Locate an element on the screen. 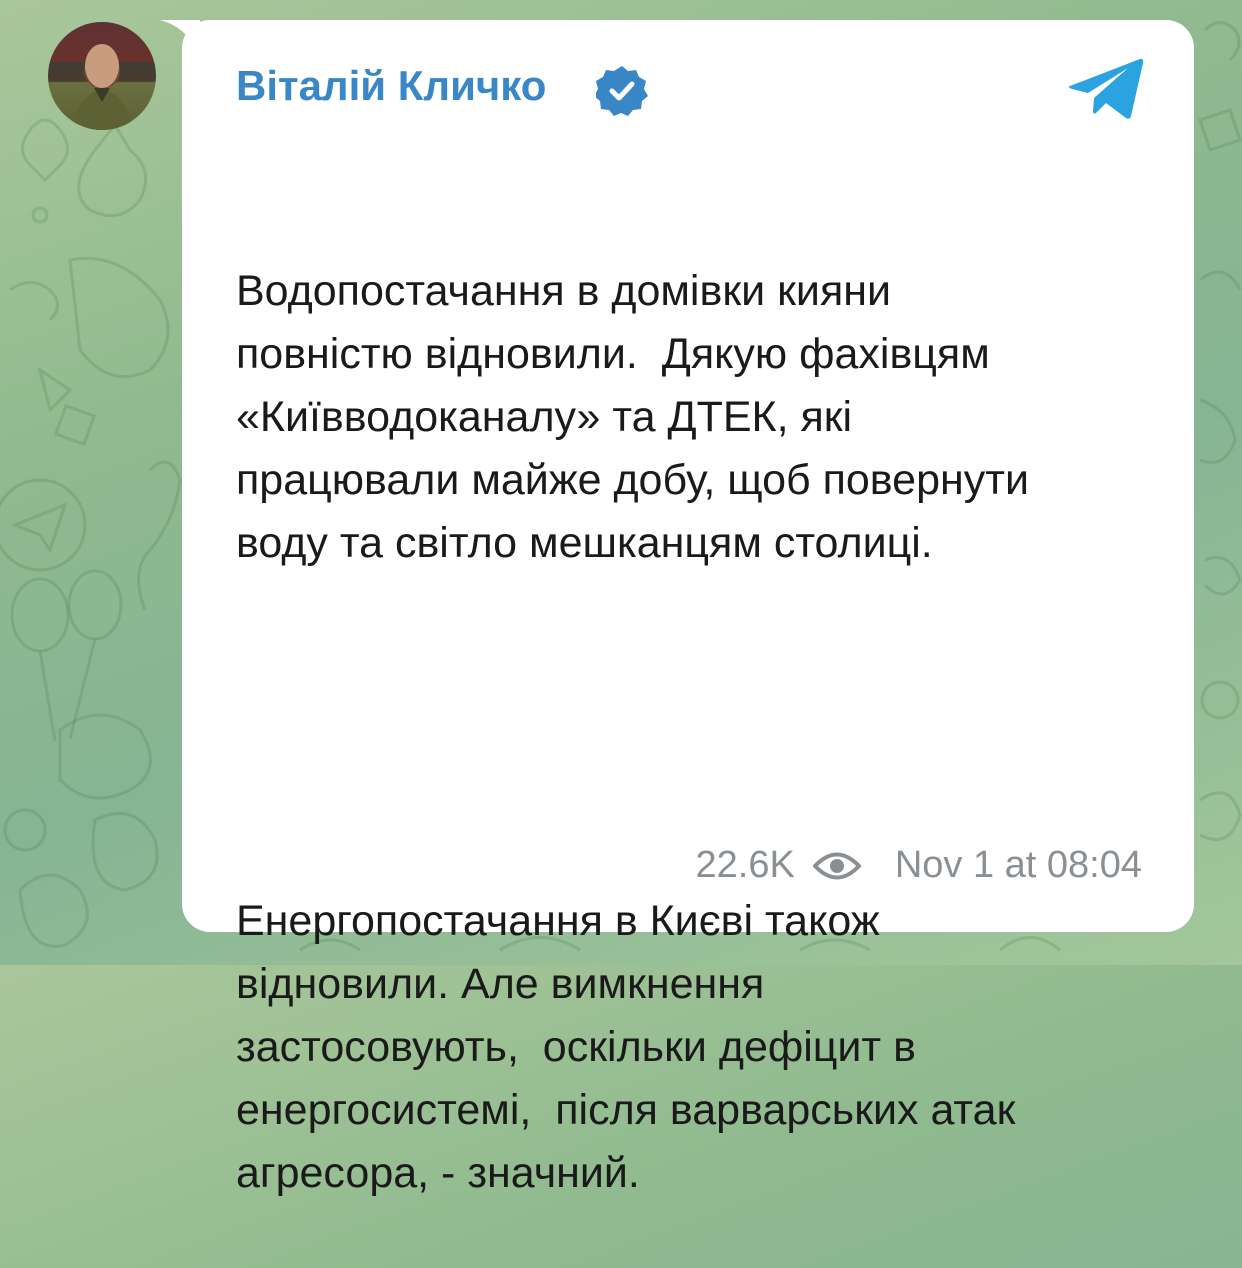 The width and height of the screenshot is (1242, 1268). views-count: 22.6K is located at coordinates (745, 865).